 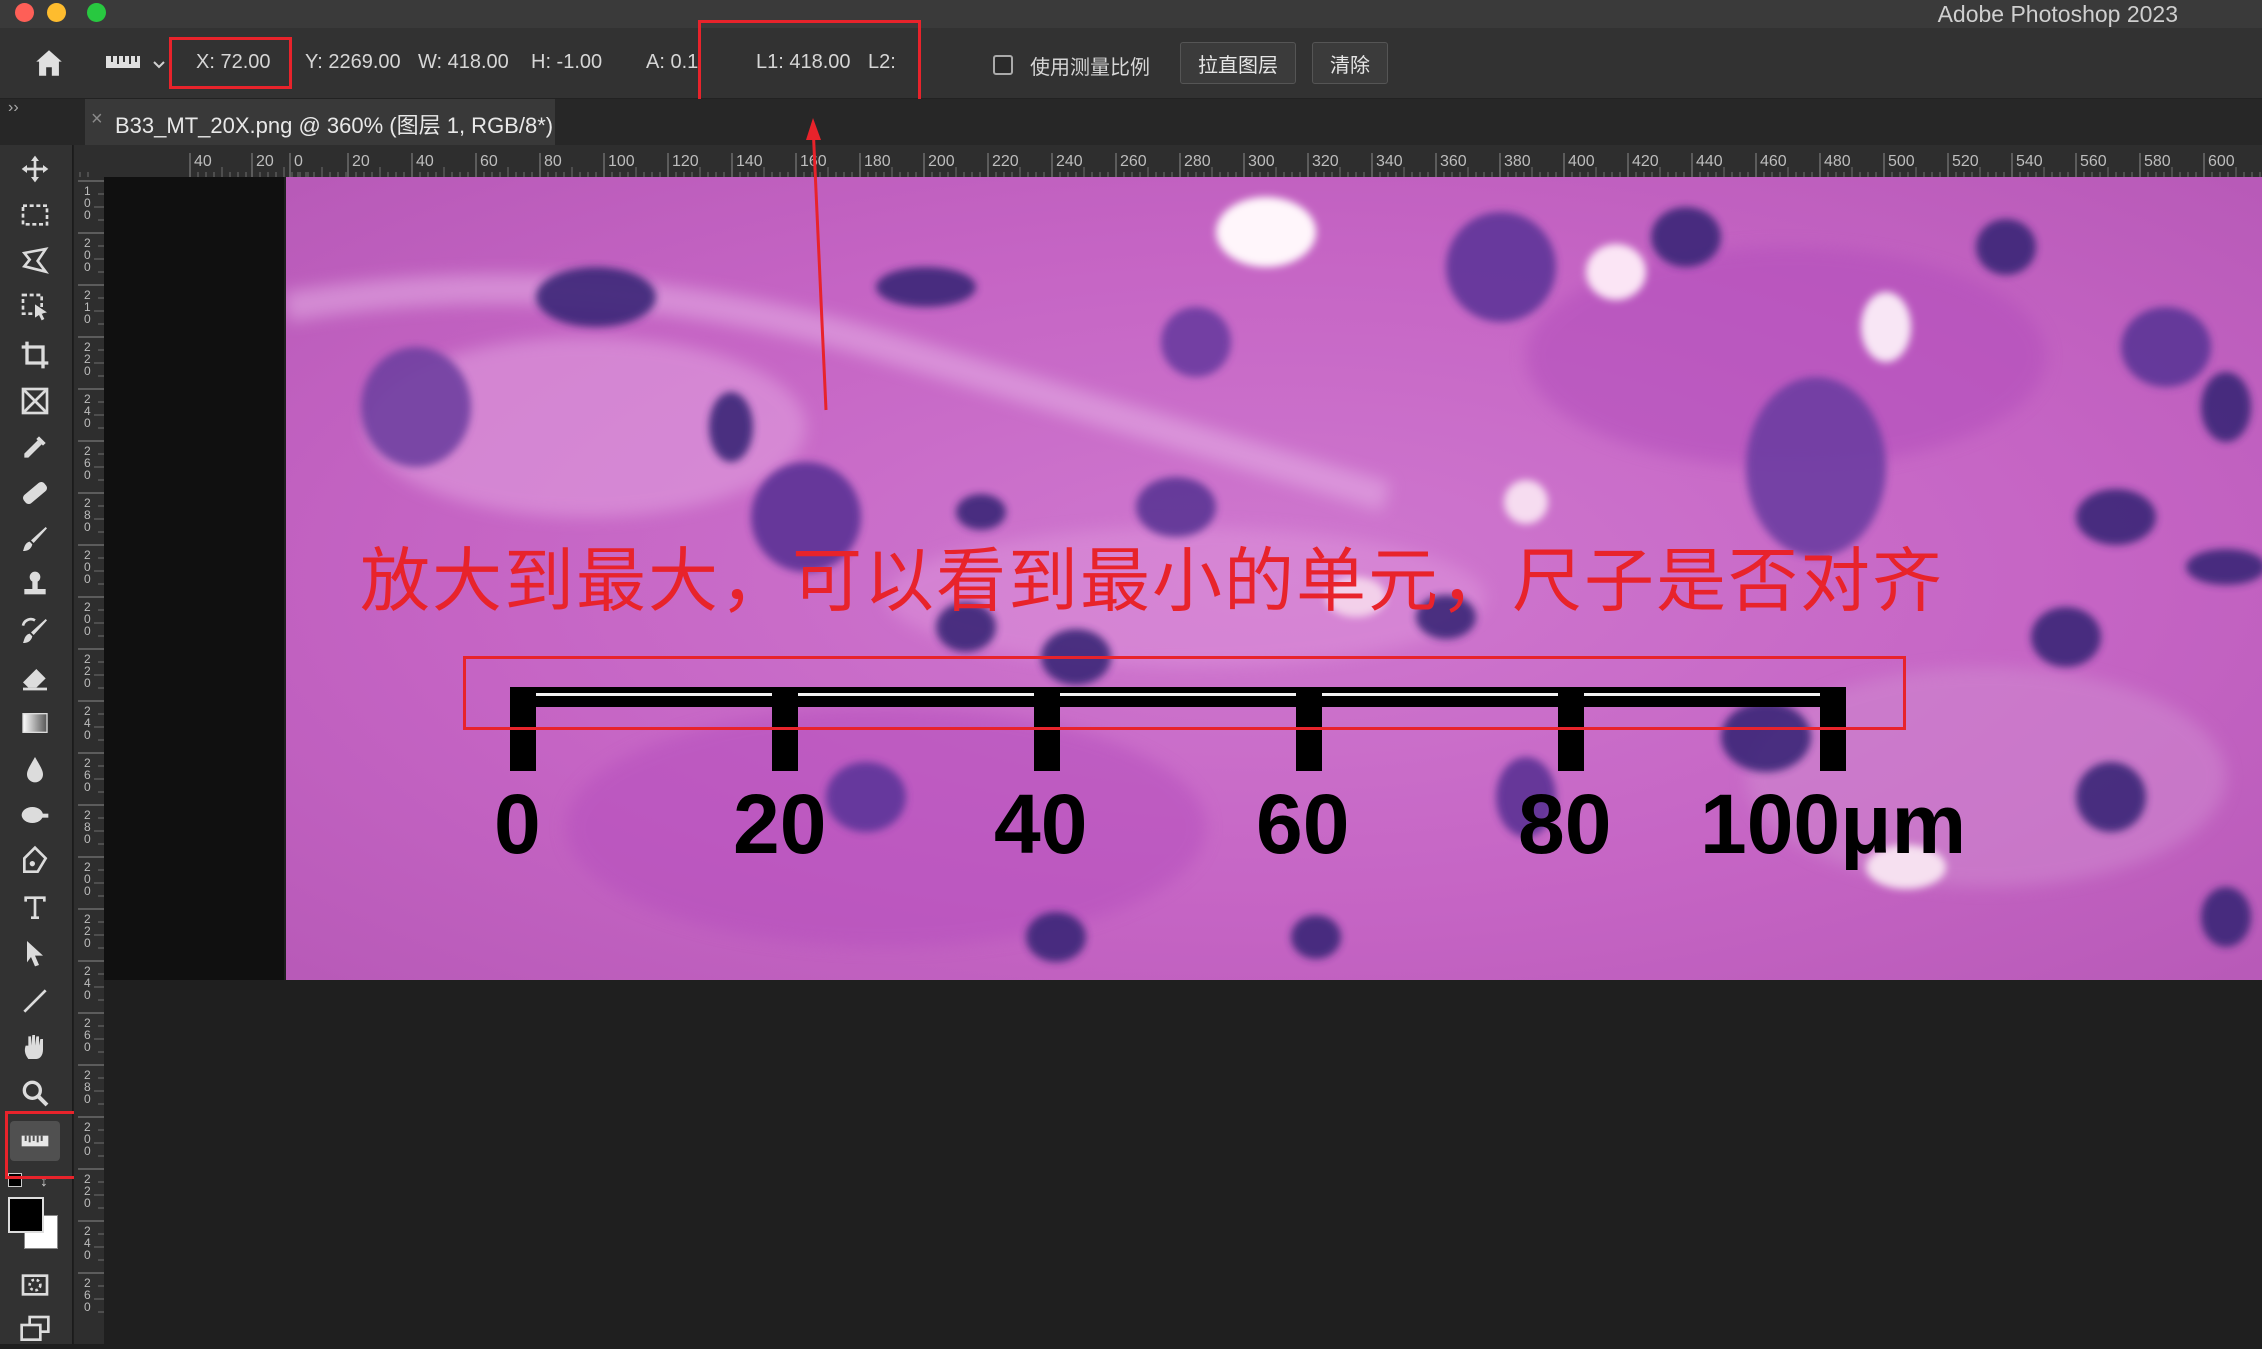 What do you see at coordinates (138, 64) in the screenshot?
I see `ruler-tool-preset-icon` at bounding box center [138, 64].